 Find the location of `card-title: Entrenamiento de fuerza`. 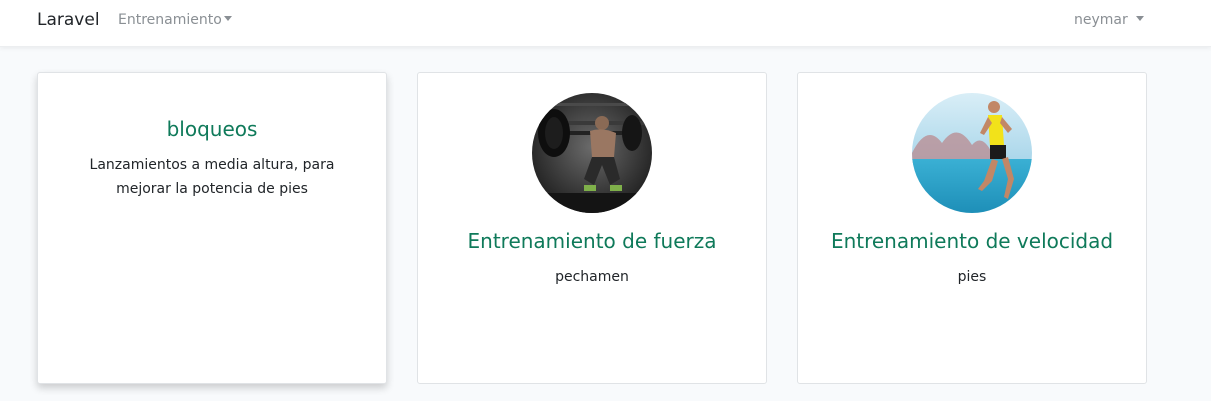

card-title: Entrenamiento de fuerza is located at coordinates (592, 241).